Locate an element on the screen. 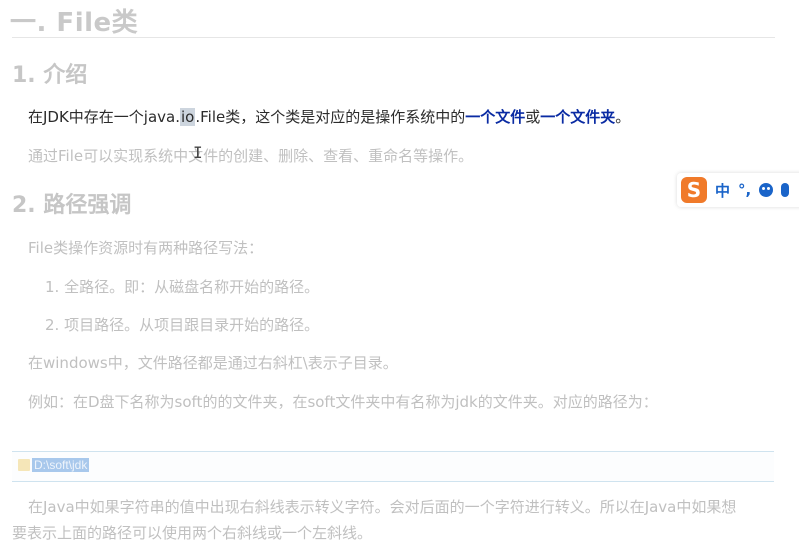 The height and width of the screenshot is (558, 799). emoji-icon is located at coordinates (766, 190).